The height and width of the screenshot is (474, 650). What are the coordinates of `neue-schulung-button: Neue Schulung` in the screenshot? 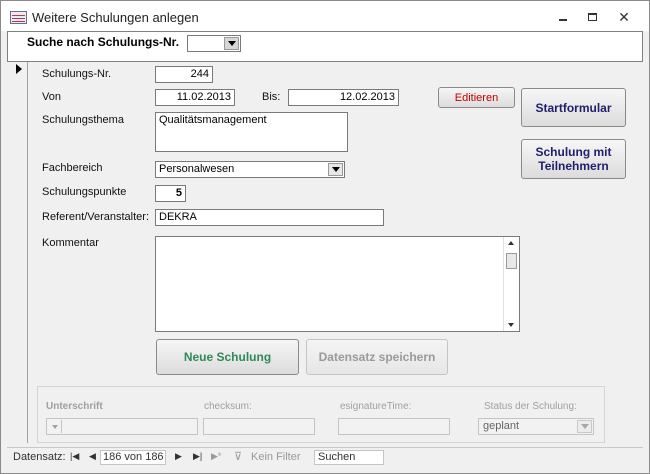 It's located at (227, 357).